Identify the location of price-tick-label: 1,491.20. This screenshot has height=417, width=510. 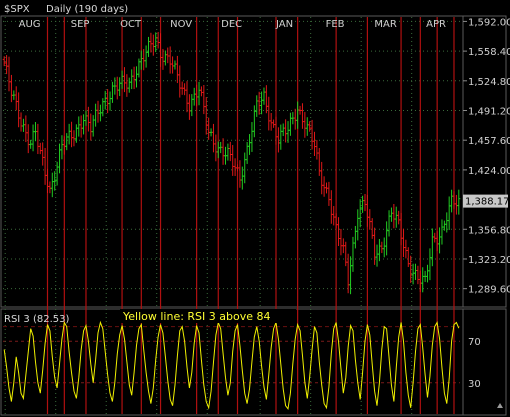
(489, 112).